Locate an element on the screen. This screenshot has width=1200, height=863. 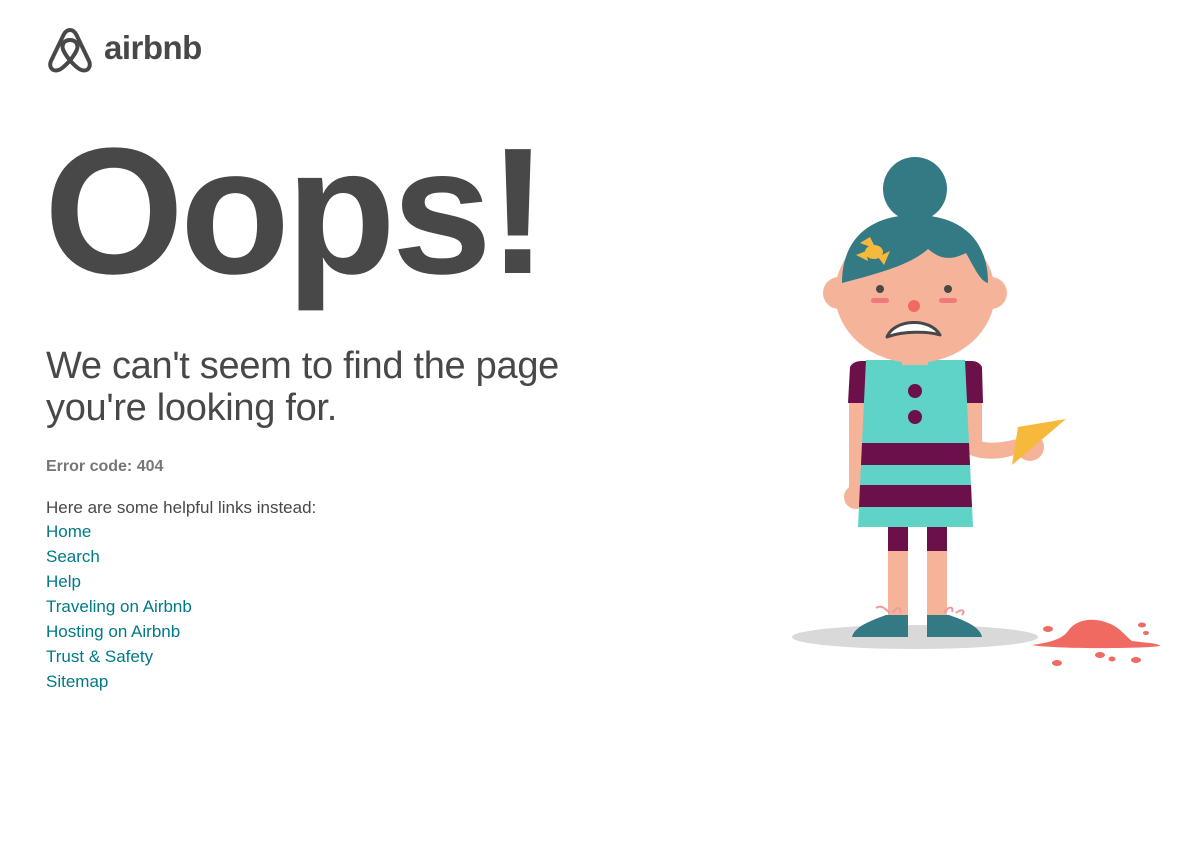
page-headline: Oops! is located at coordinates (296, 211).